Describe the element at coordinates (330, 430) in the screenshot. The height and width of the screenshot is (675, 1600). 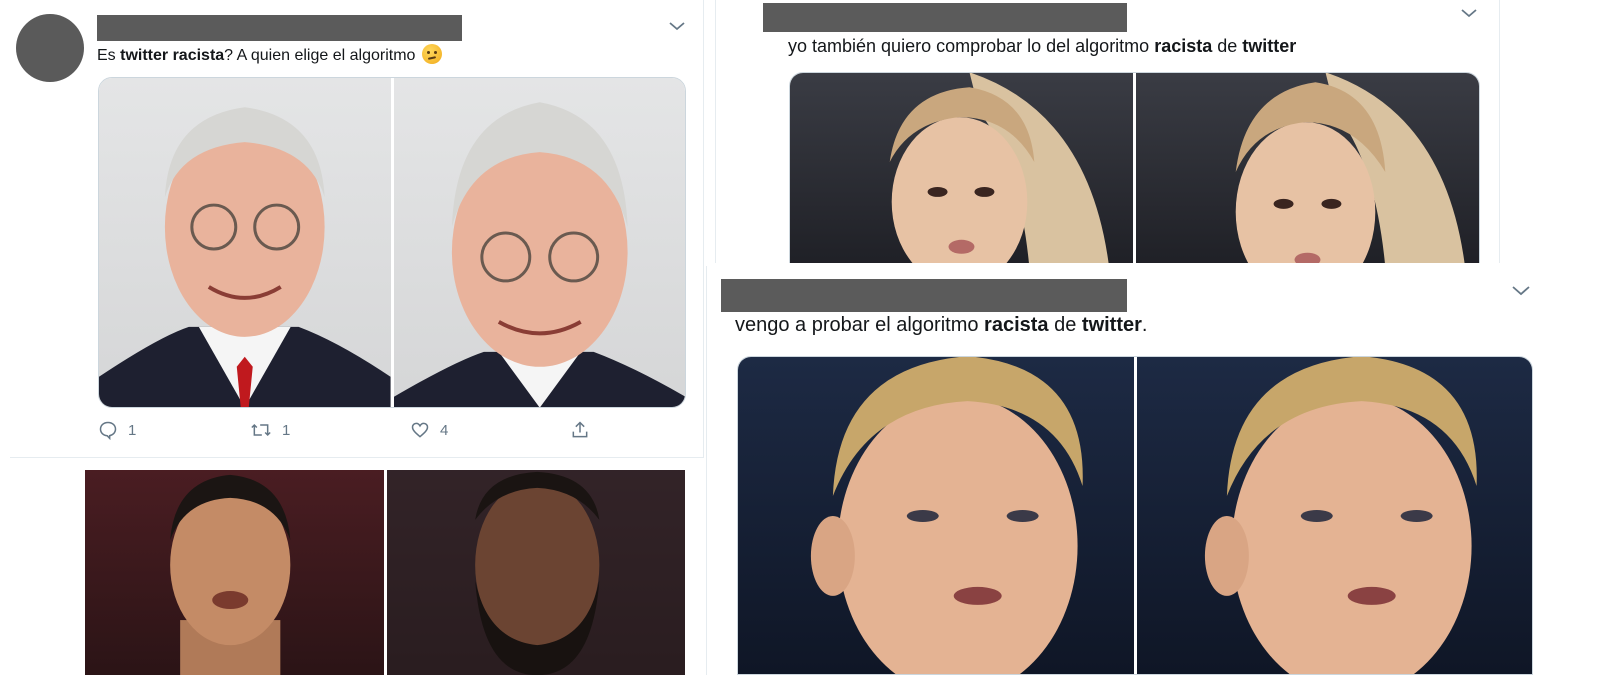
I see `retweet-button: 1` at that location.